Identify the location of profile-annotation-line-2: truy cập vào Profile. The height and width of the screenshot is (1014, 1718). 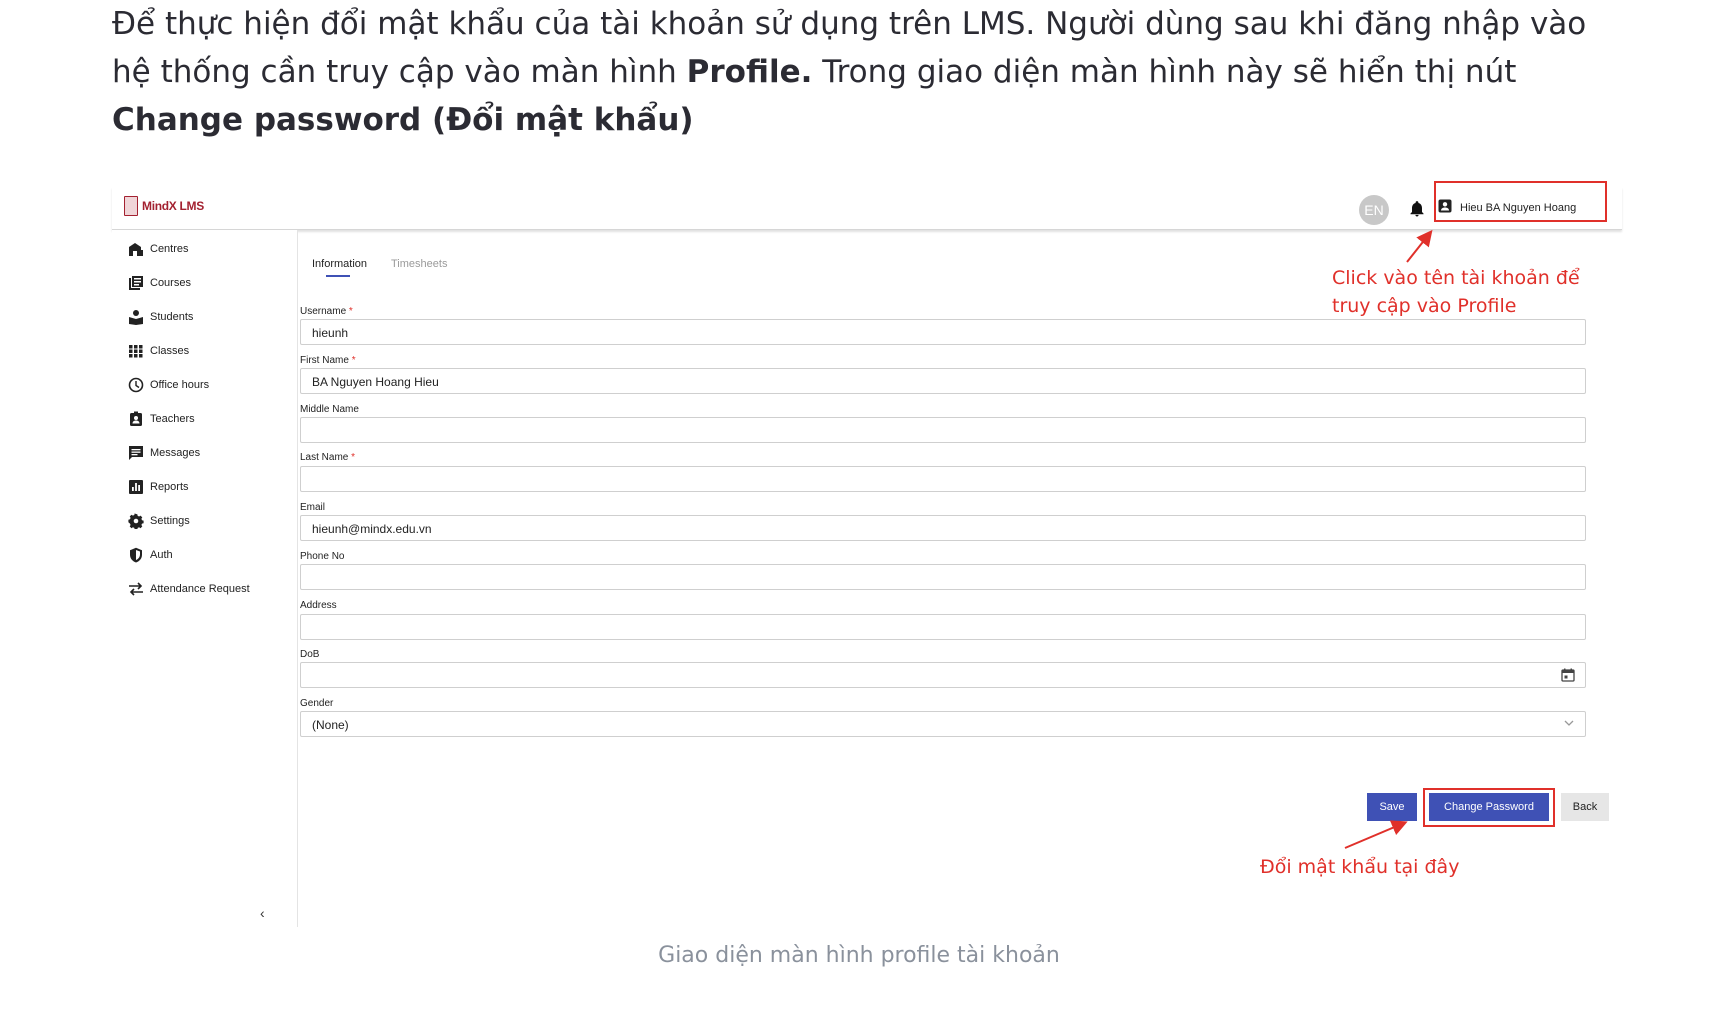
(1424, 306).